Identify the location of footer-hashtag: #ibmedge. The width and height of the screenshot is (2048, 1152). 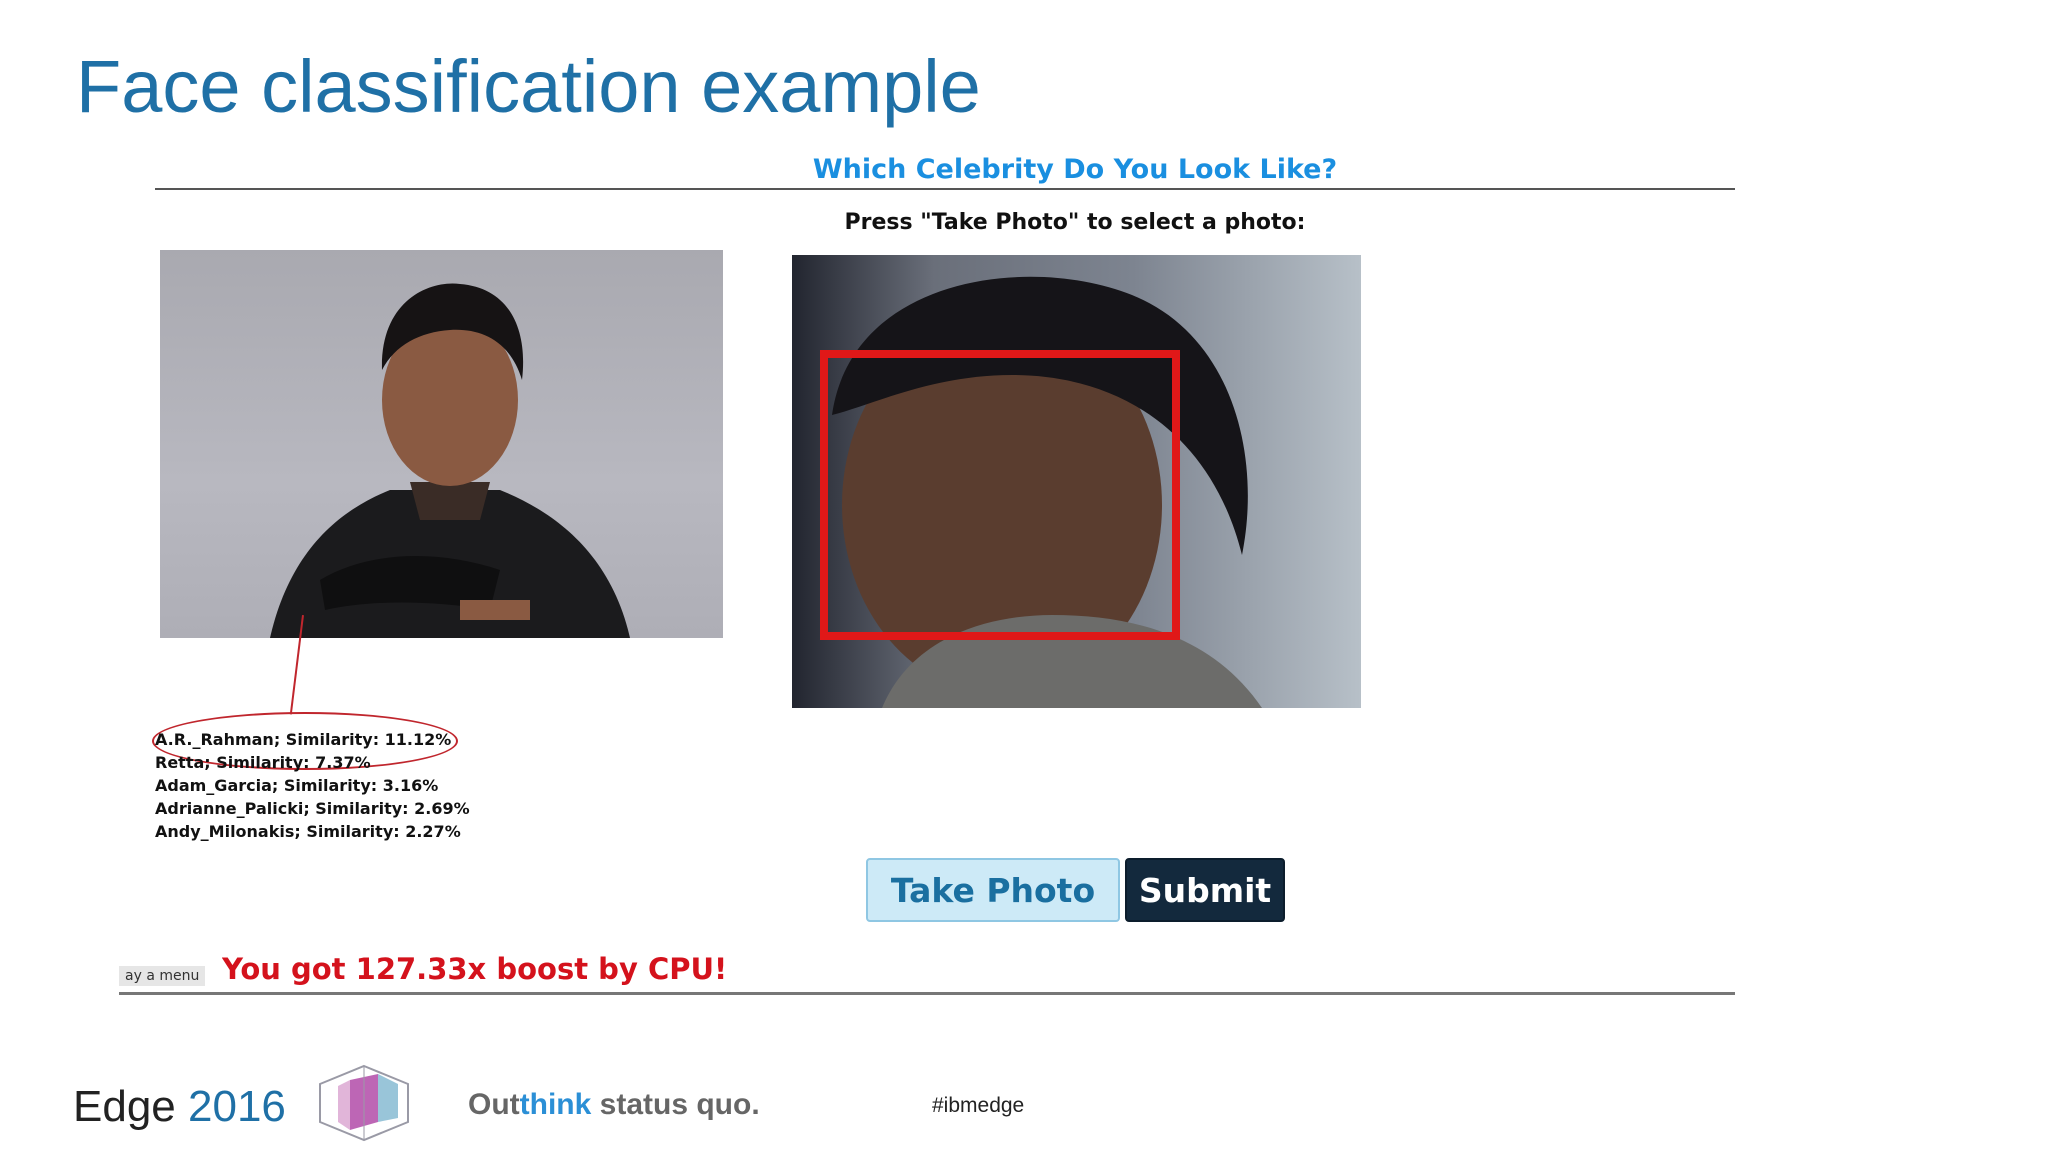
(978, 1105).